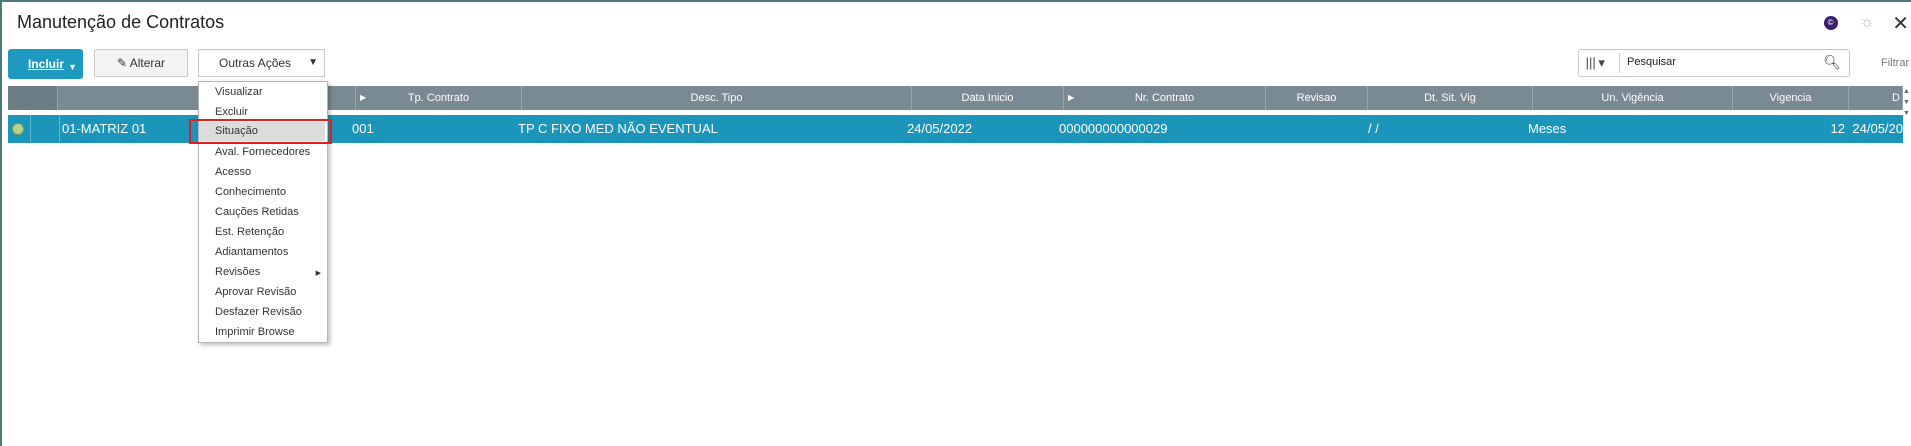 The height and width of the screenshot is (446, 1911). What do you see at coordinates (33, 98) in the screenshot?
I see `header-status-cell` at bounding box center [33, 98].